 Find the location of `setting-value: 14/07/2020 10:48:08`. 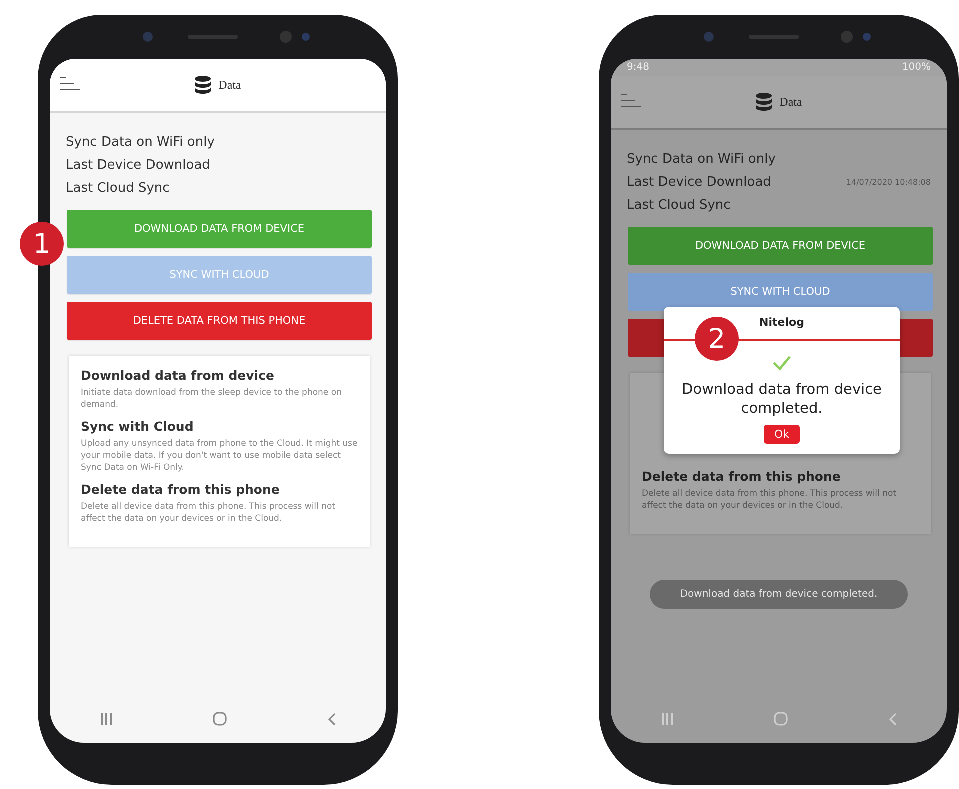

setting-value: 14/07/2020 10:48:08 is located at coordinates (888, 182).